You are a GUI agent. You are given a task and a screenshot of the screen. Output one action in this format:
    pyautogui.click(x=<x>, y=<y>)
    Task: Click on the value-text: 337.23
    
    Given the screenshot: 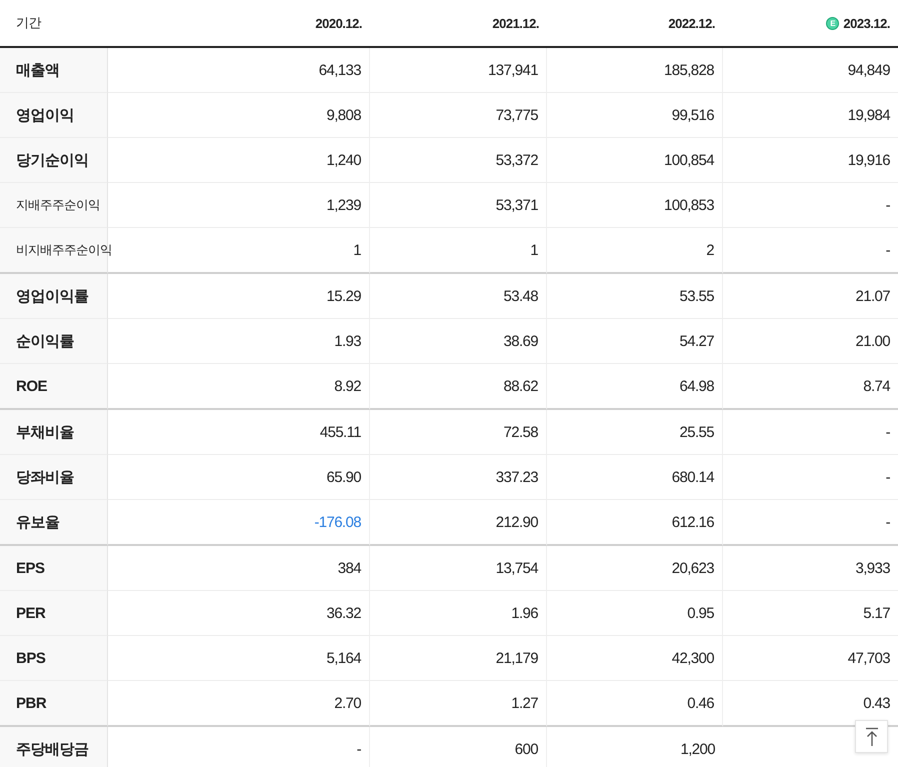 What is the action you would take?
    pyautogui.click(x=517, y=477)
    